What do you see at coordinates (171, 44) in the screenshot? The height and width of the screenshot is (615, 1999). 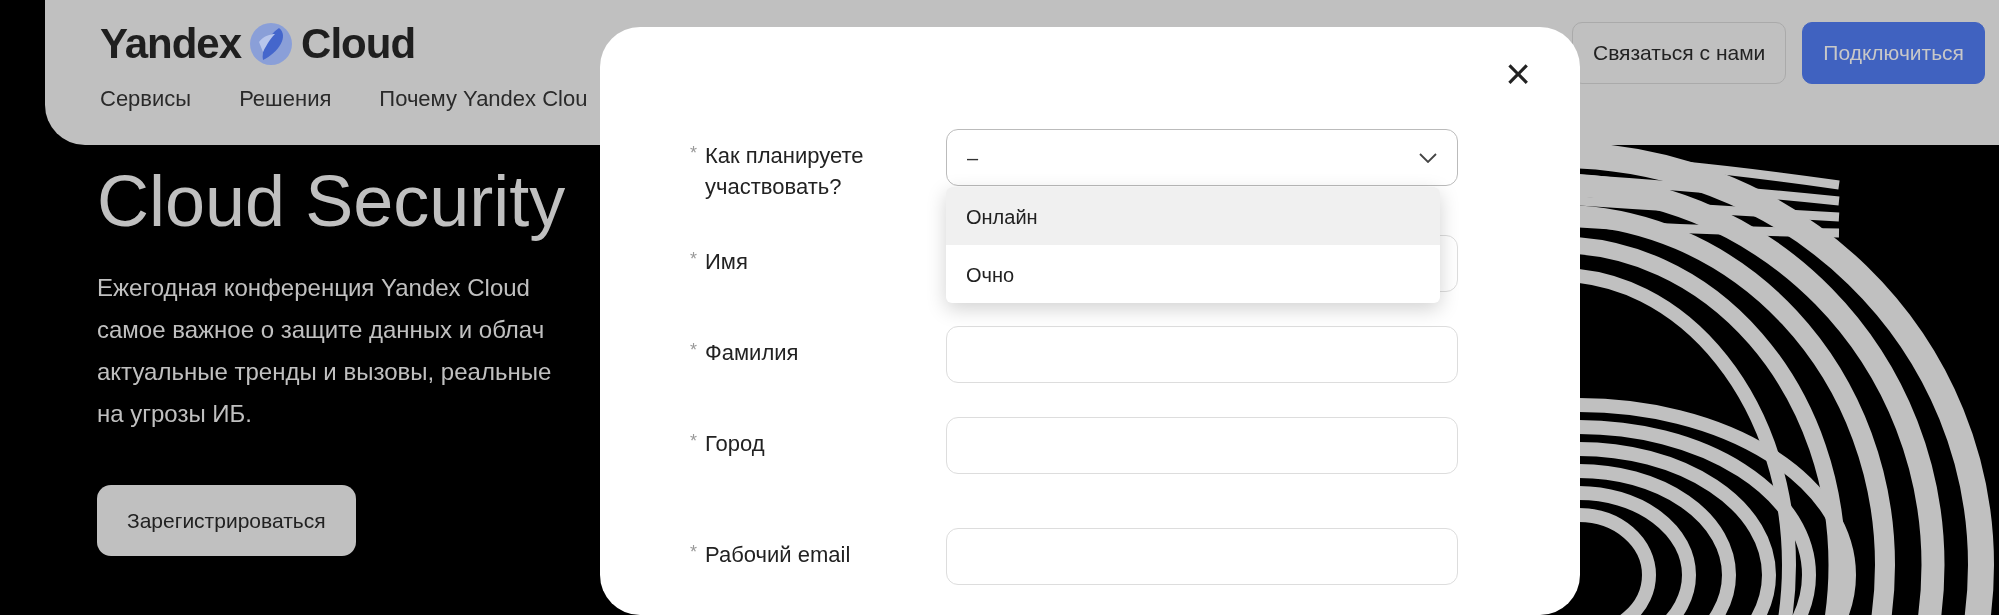 I see `logo-text: Yandex` at bounding box center [171, 44].